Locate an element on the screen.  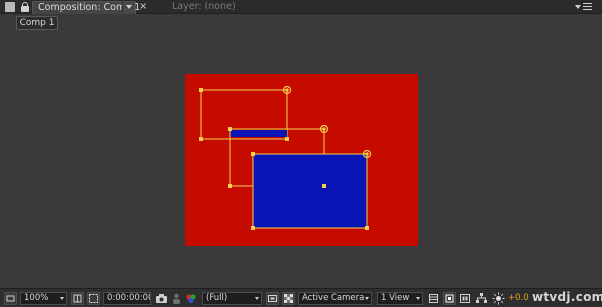
transparency-grid-icon is located at coordinates (288, 298).